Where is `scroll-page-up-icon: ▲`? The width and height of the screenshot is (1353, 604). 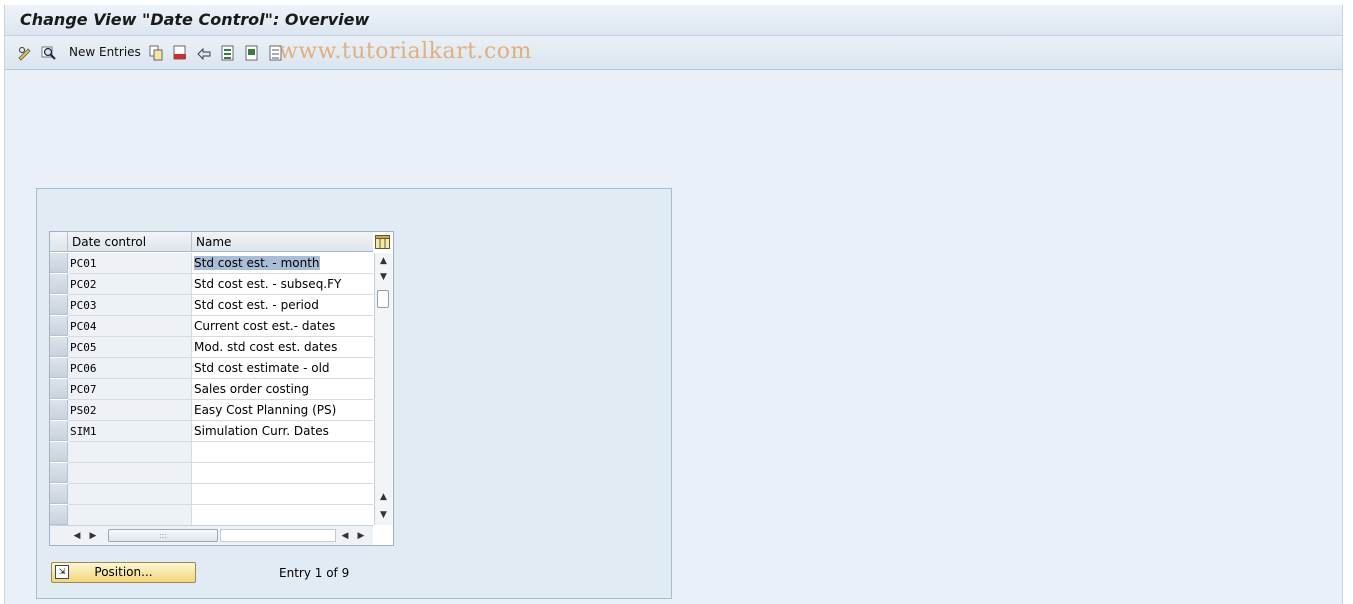
scroll-page-up-icon: ▲ is located at coordinates (383, 497).